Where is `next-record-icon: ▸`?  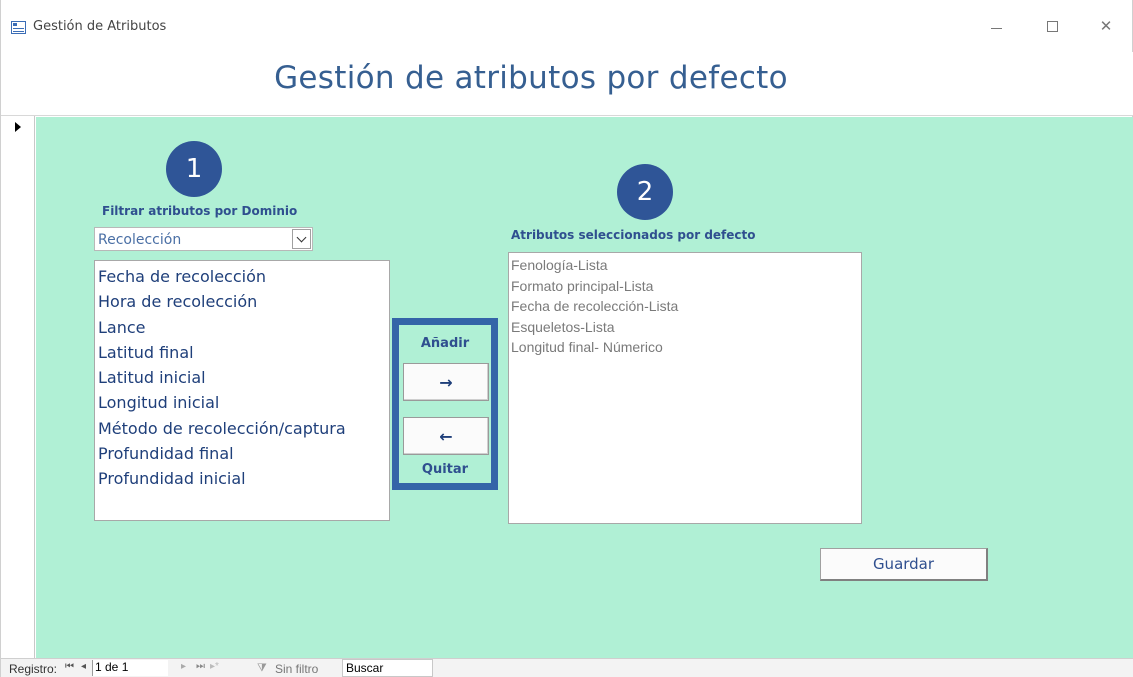 next-record-icon: ▸ is located at coordinates (183, 666).